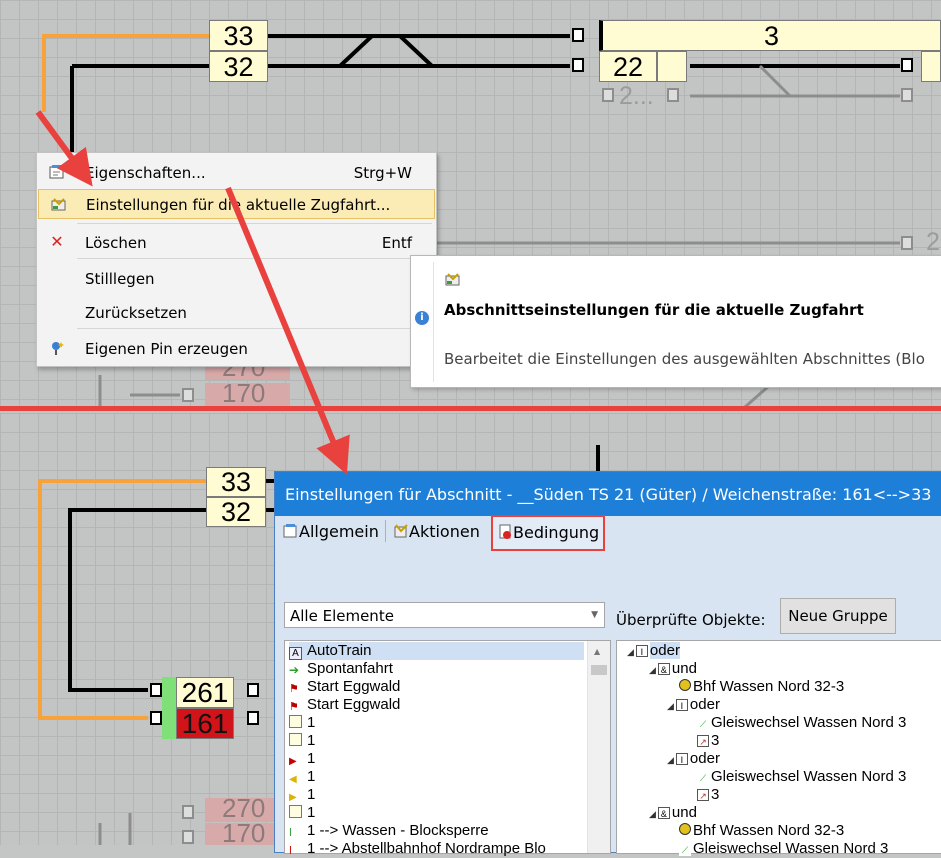  What do you see at coordinates (685, 850) in the screenshot?
I see `switch-icon: ⟋` at bounding box center [685, 850].